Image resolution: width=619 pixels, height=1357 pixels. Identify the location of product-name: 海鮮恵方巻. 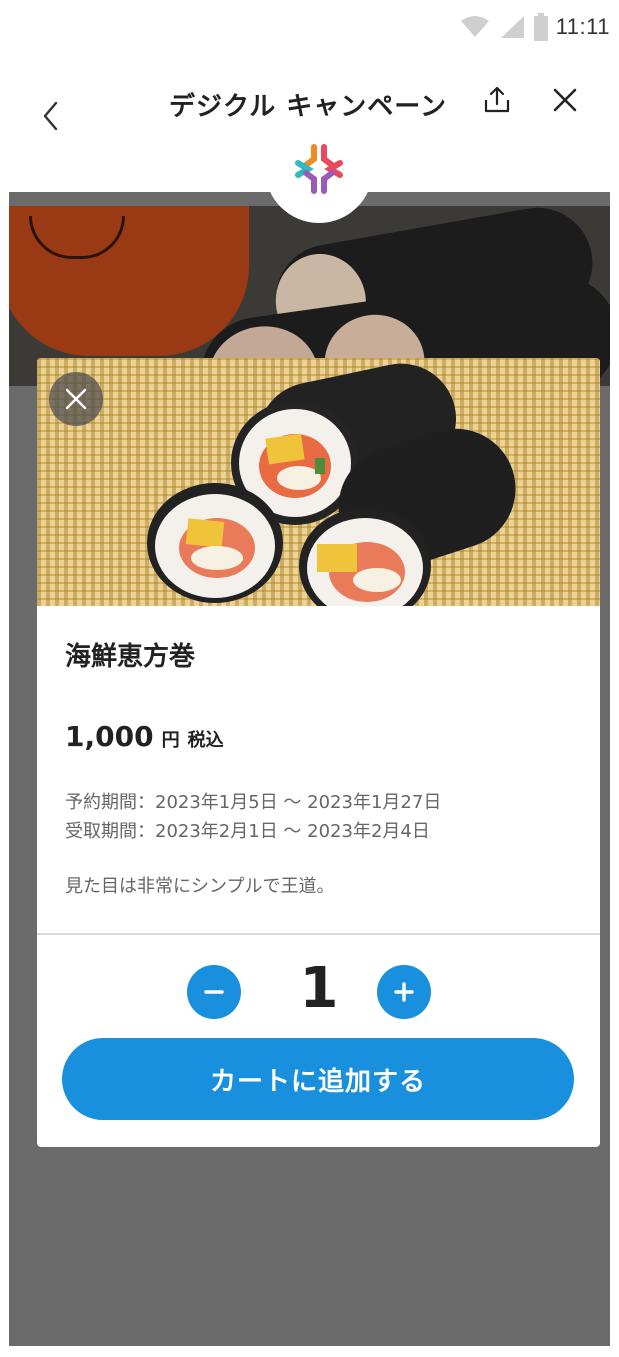
(130, 657).